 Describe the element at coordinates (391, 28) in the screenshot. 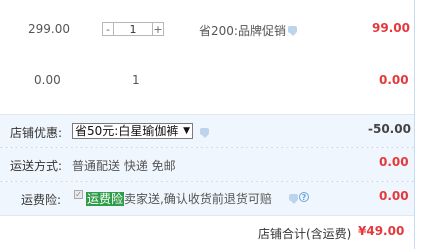

I see `item-subtotal: 99.00` at that location.